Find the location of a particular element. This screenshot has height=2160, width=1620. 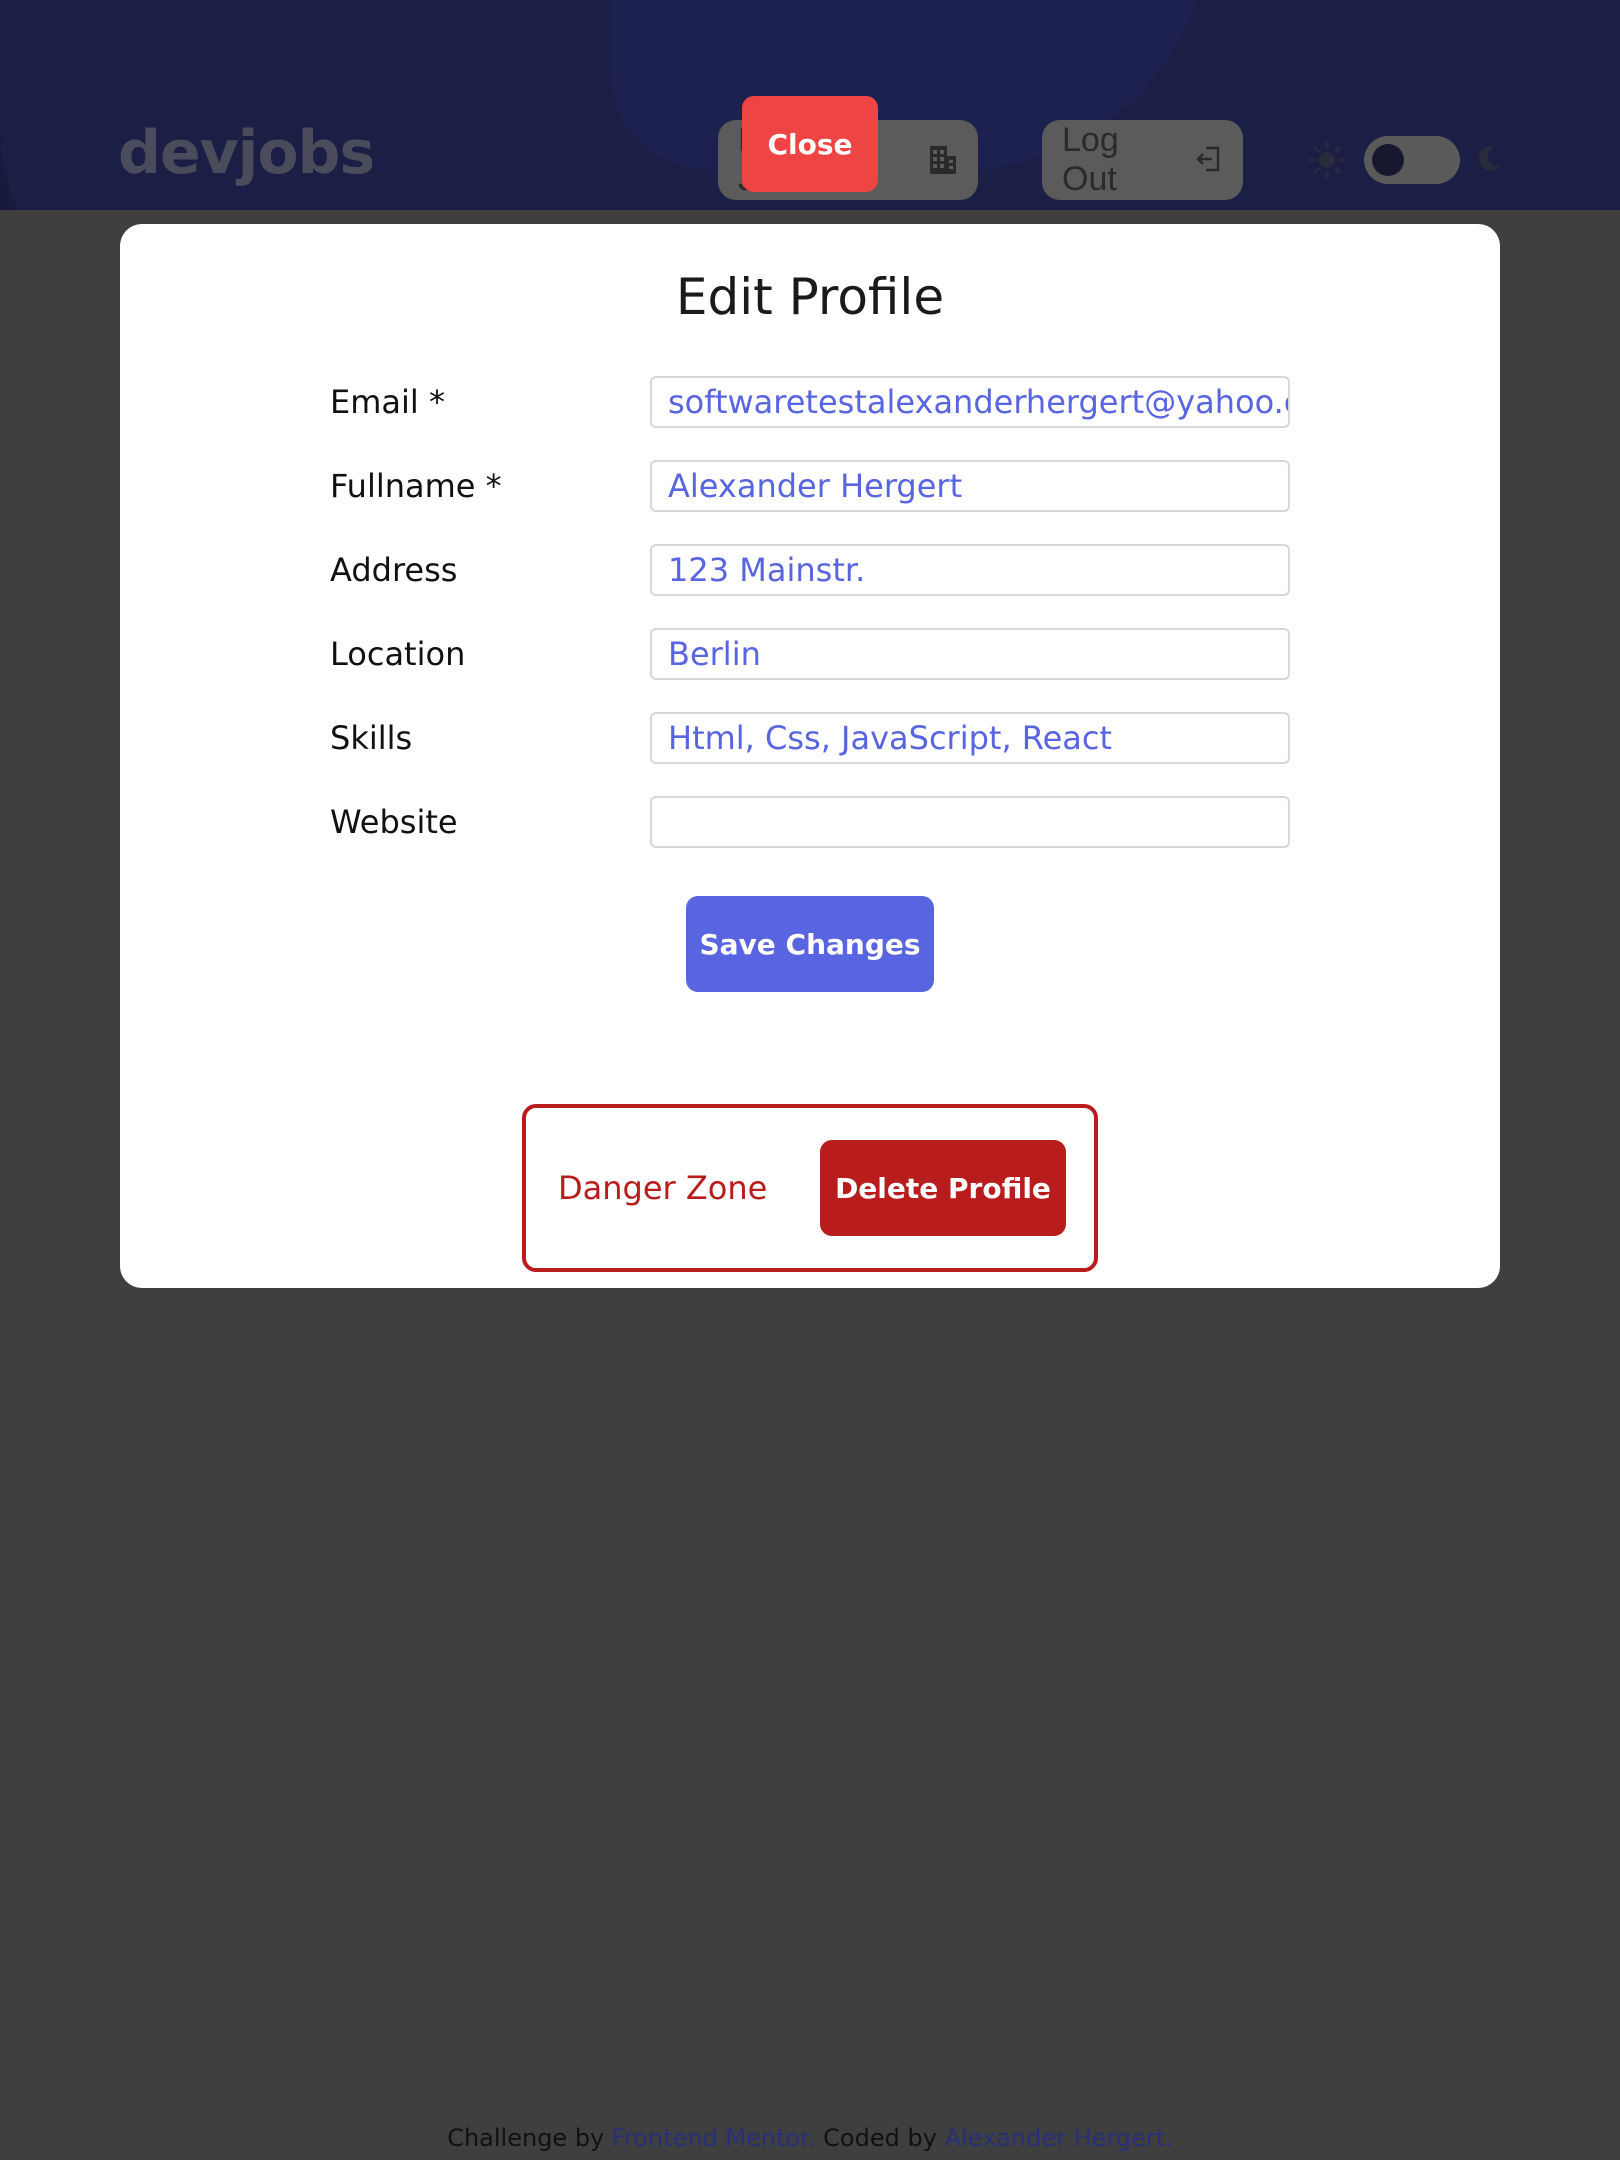

address-field: 123 Mainstr. is located at coordinates (970, 570).